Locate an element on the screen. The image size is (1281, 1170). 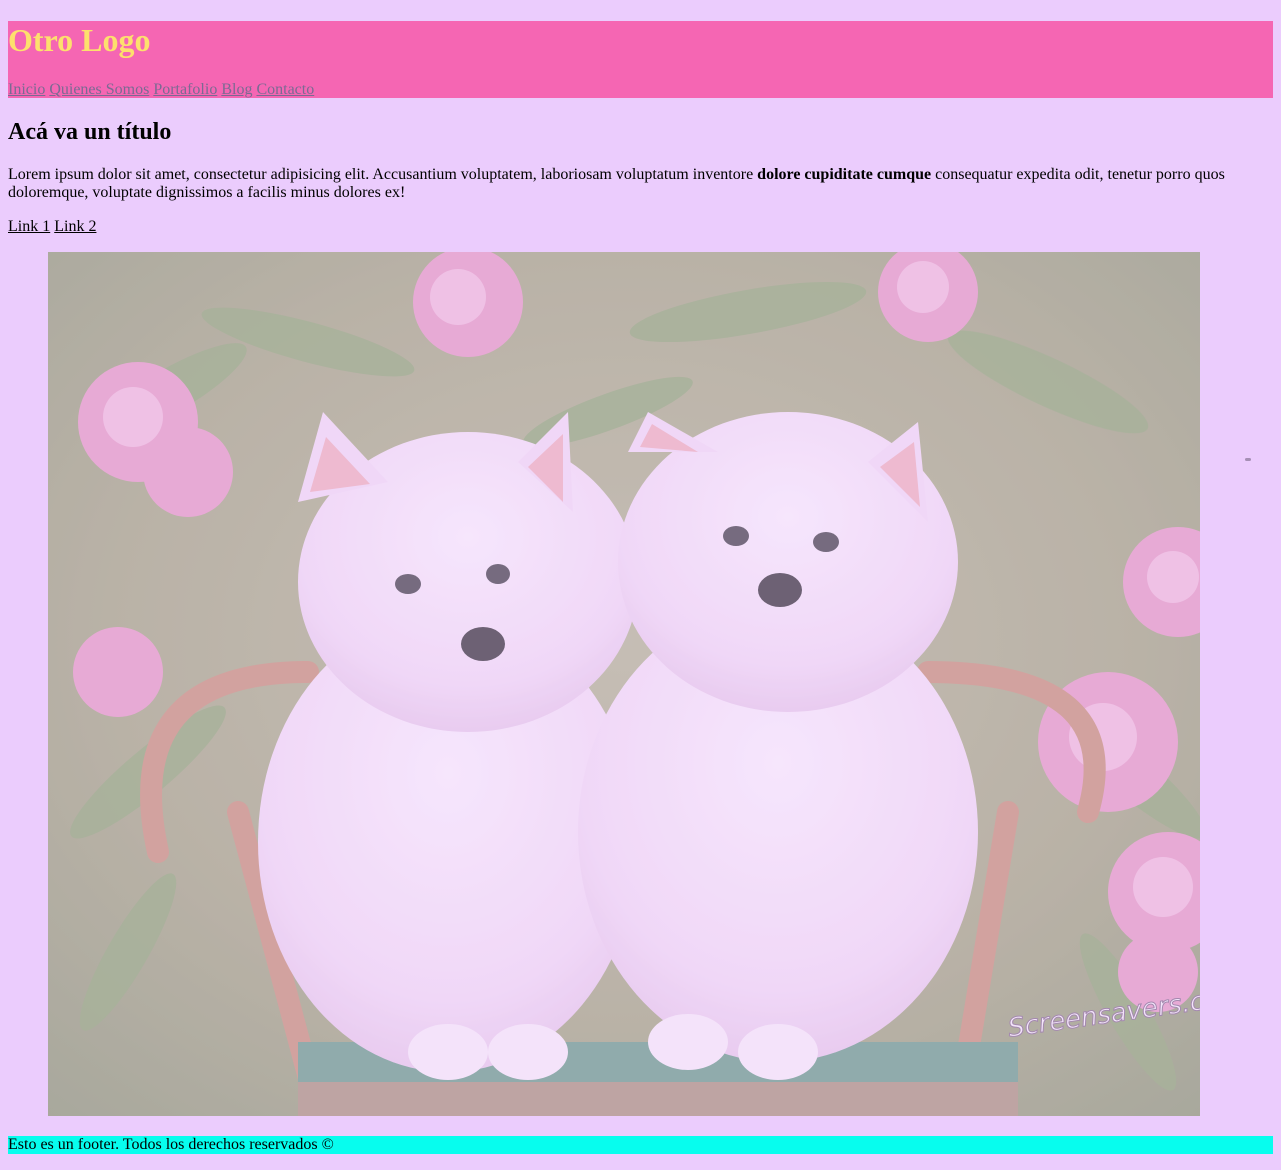
nav-link-contacto: Contacto is located at coordinates (285, 89).